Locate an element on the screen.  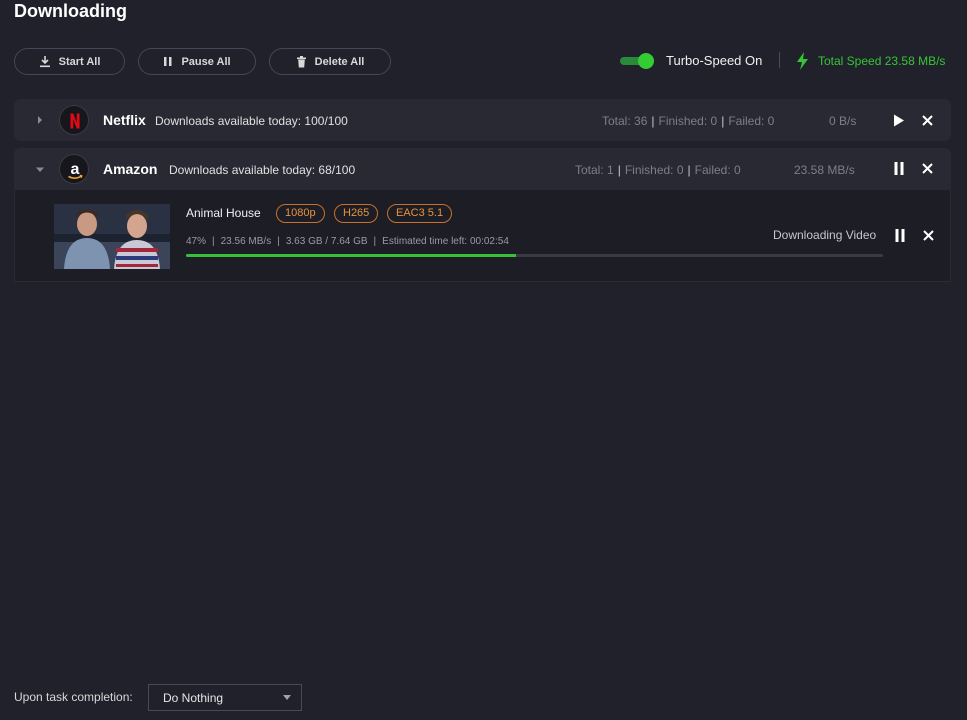
audio-badge: EAC3 5.1 is located at coordinates (420, 213).